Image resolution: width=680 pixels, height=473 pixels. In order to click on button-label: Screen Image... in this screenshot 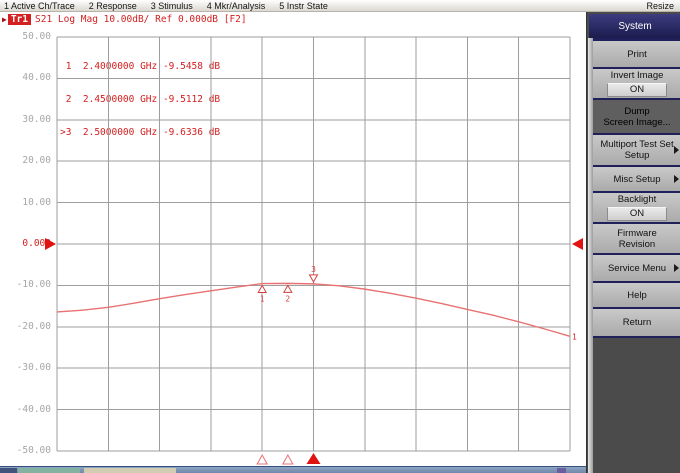, I will do `click(637, 122)`.